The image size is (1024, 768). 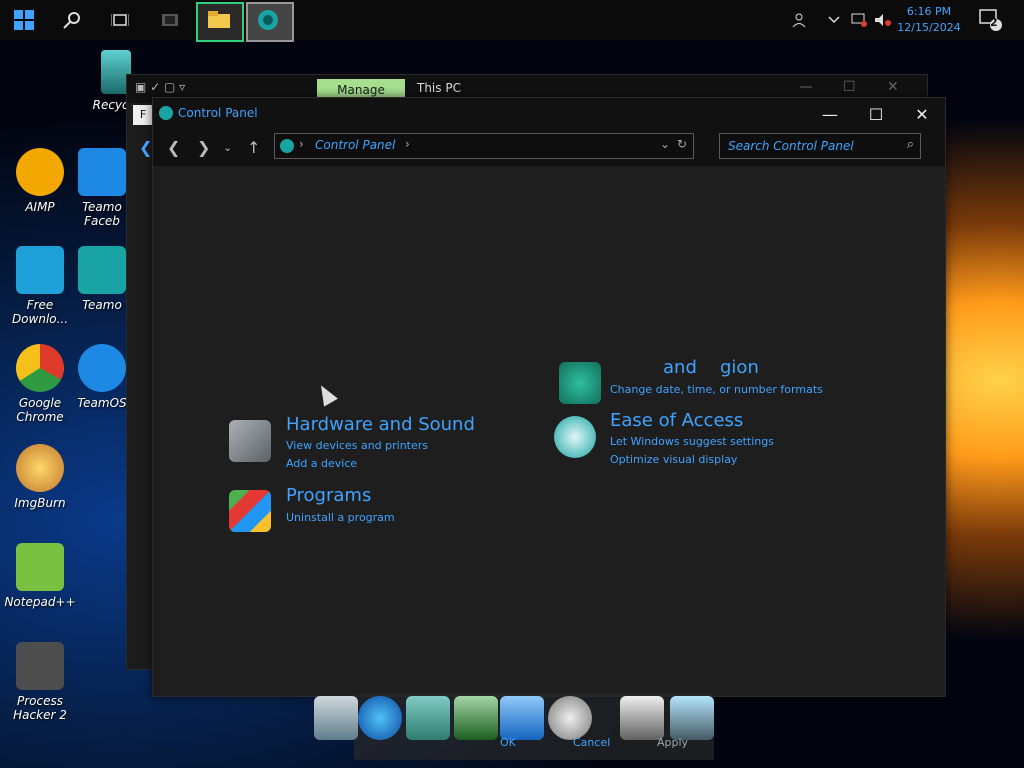 I want to click on desktop-icon-google-chrome: Google Chrome, so click(x=40, y=384).